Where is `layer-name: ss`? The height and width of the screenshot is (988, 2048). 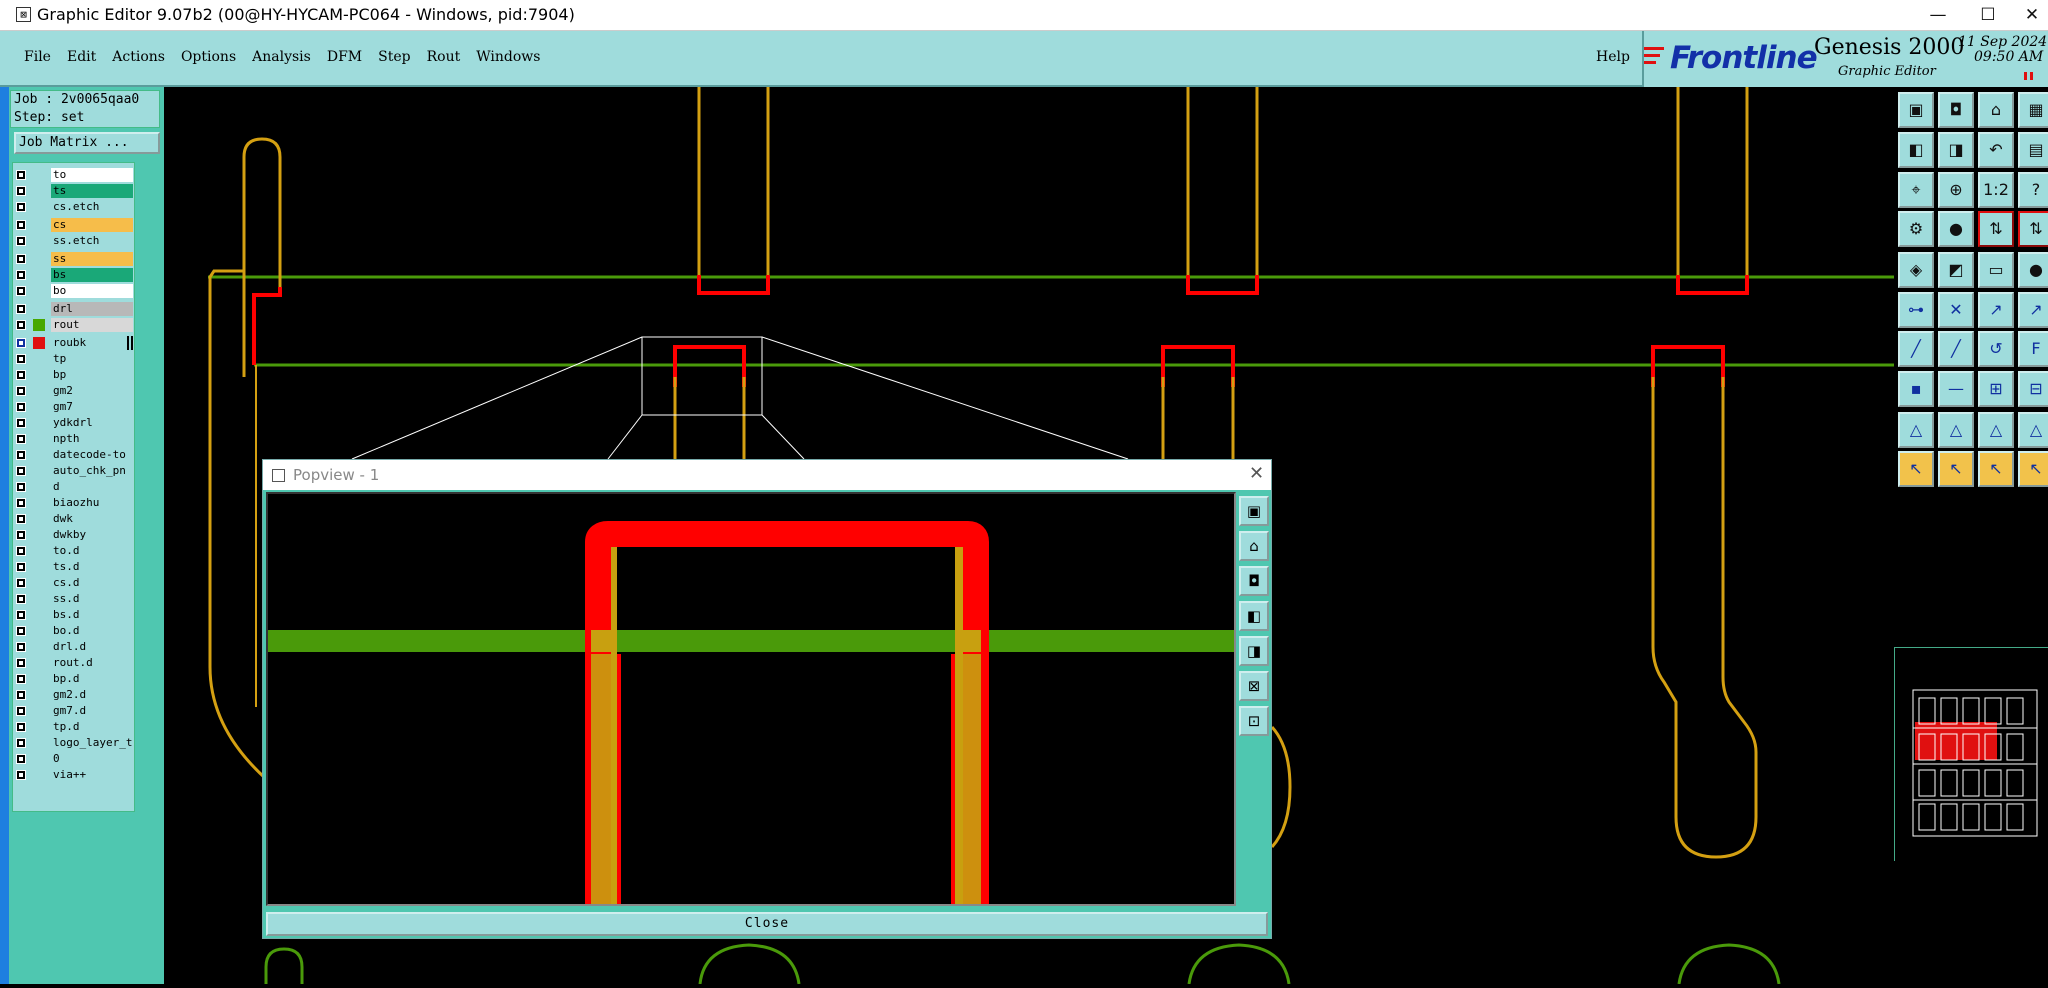 layer-name: ss is located at coordinates (92, 259).